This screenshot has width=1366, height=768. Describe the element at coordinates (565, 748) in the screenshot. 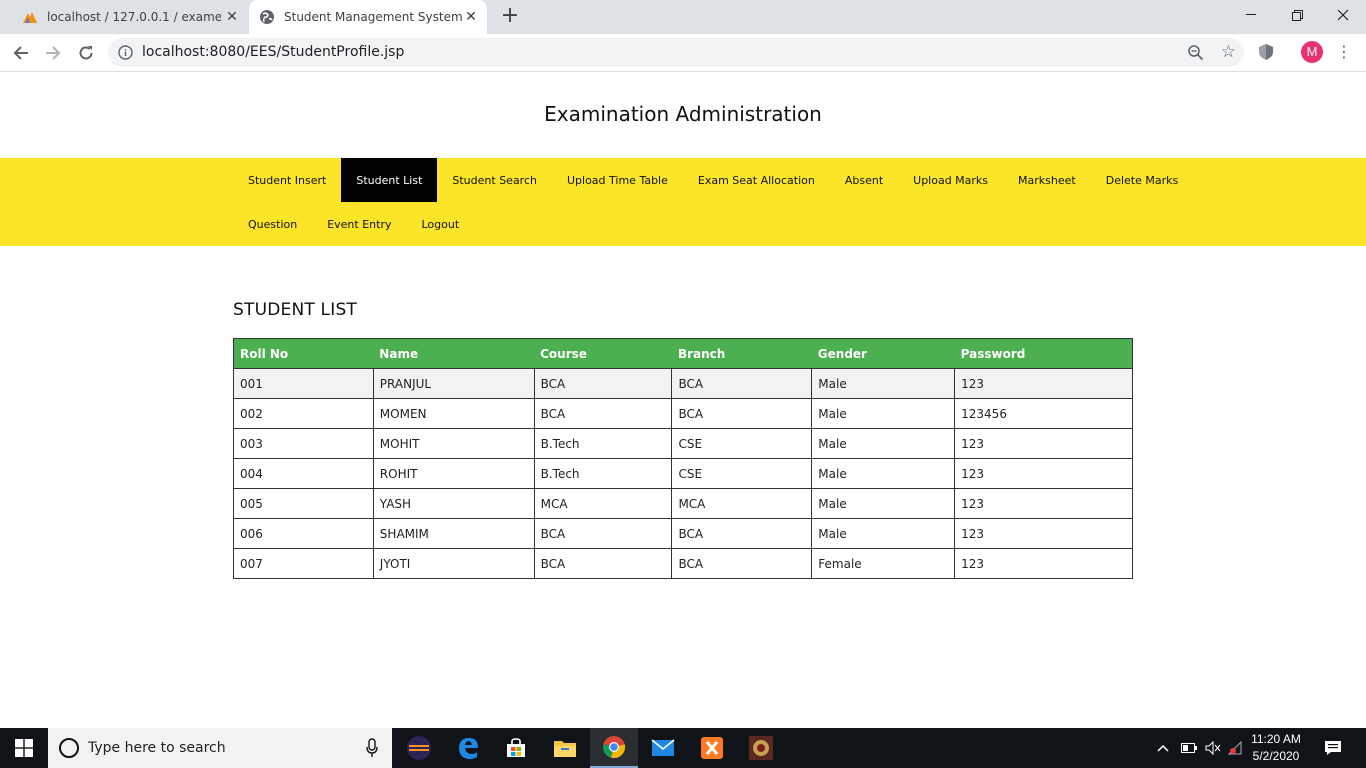

I see `file-explorer-icon` at that location.